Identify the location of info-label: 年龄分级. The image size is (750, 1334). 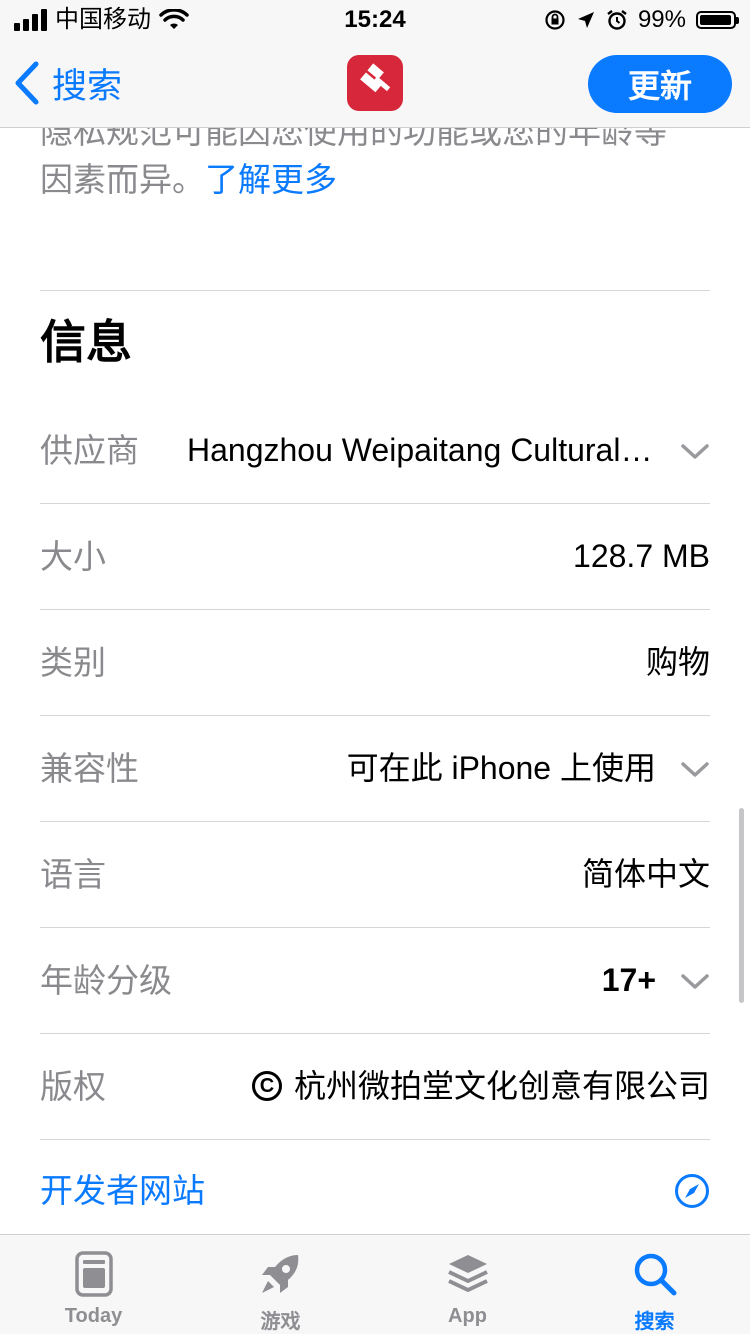
(106, 980).